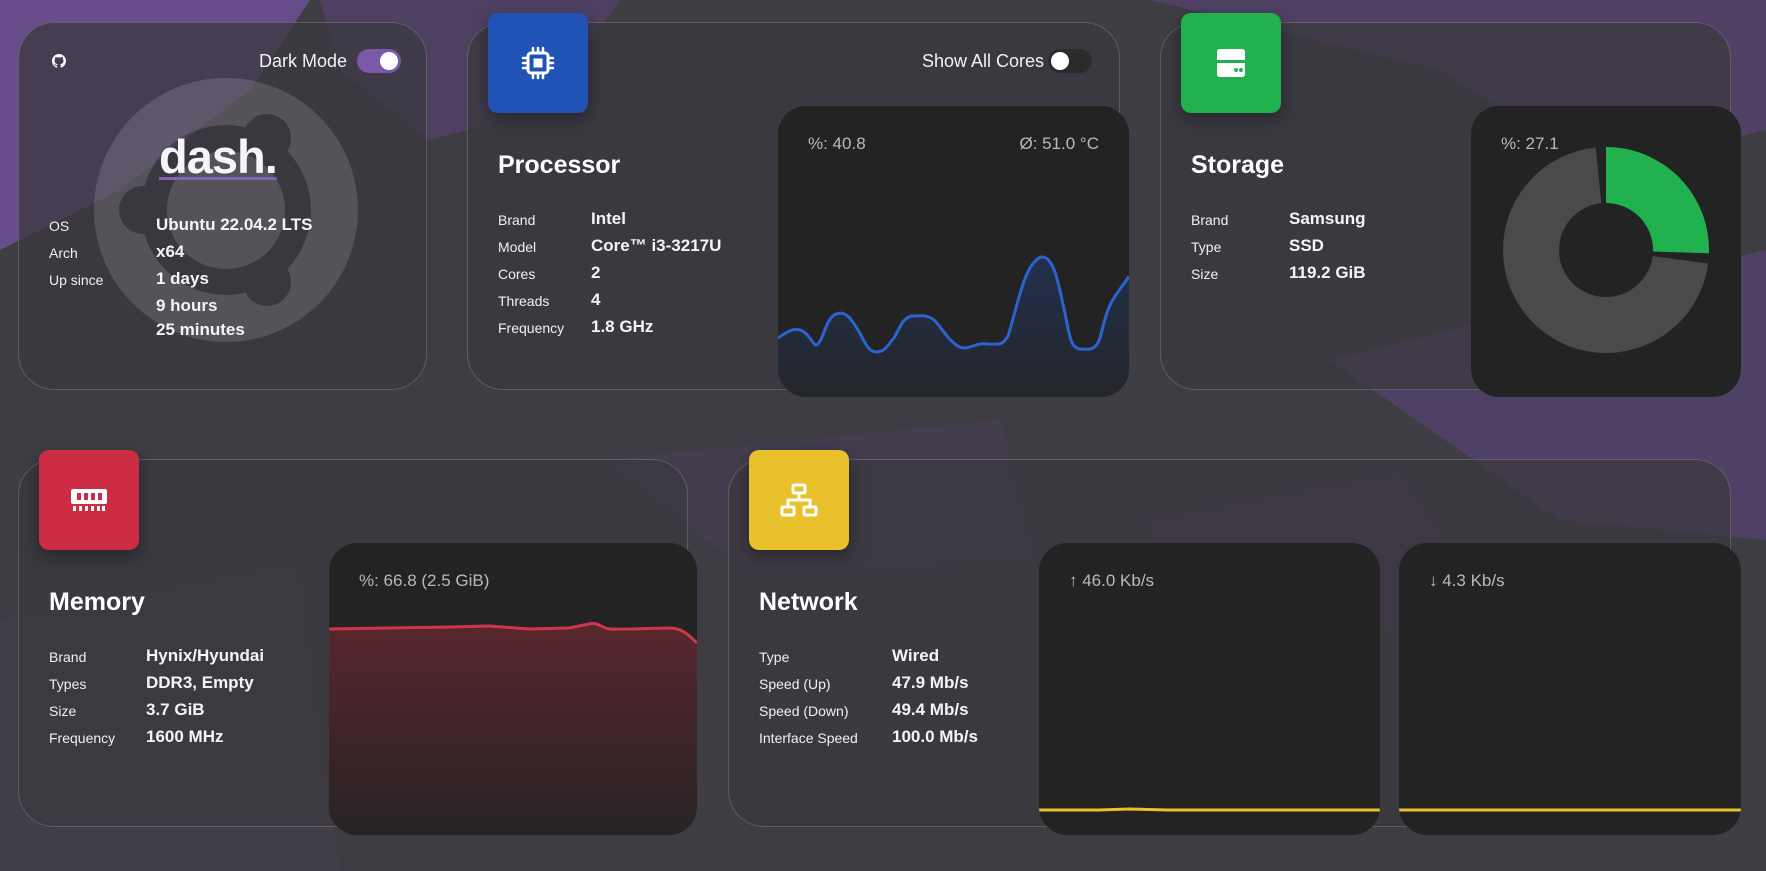  I want to click on uptime-hours: 9 hours, so click(181, 308).